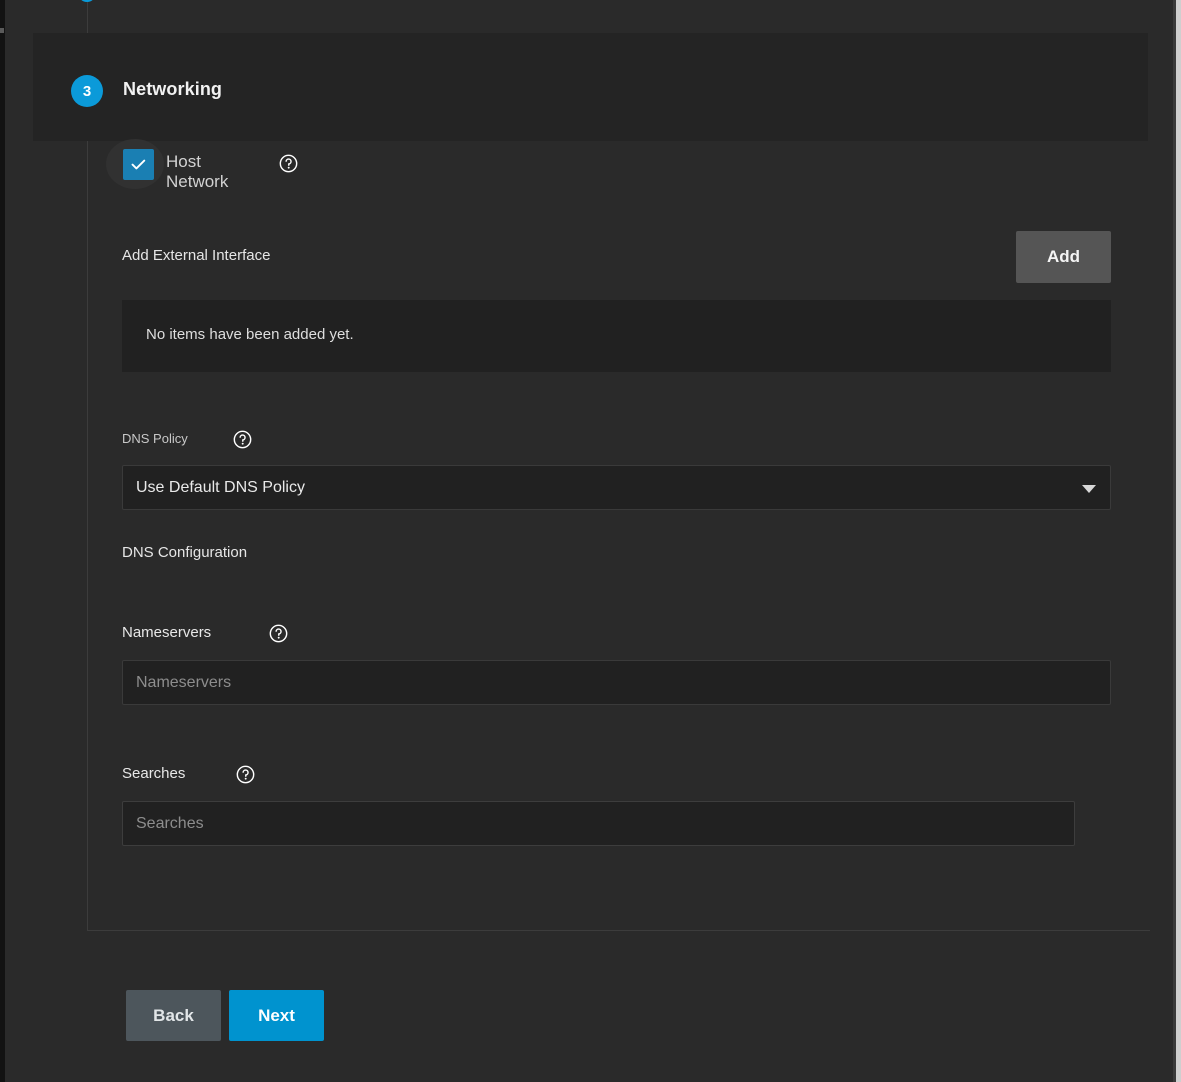  What do you see at coordinates (1063, 257) in the screenshot?
I see `add-external-interface-button: Add` at bounding box center [1063, 257].